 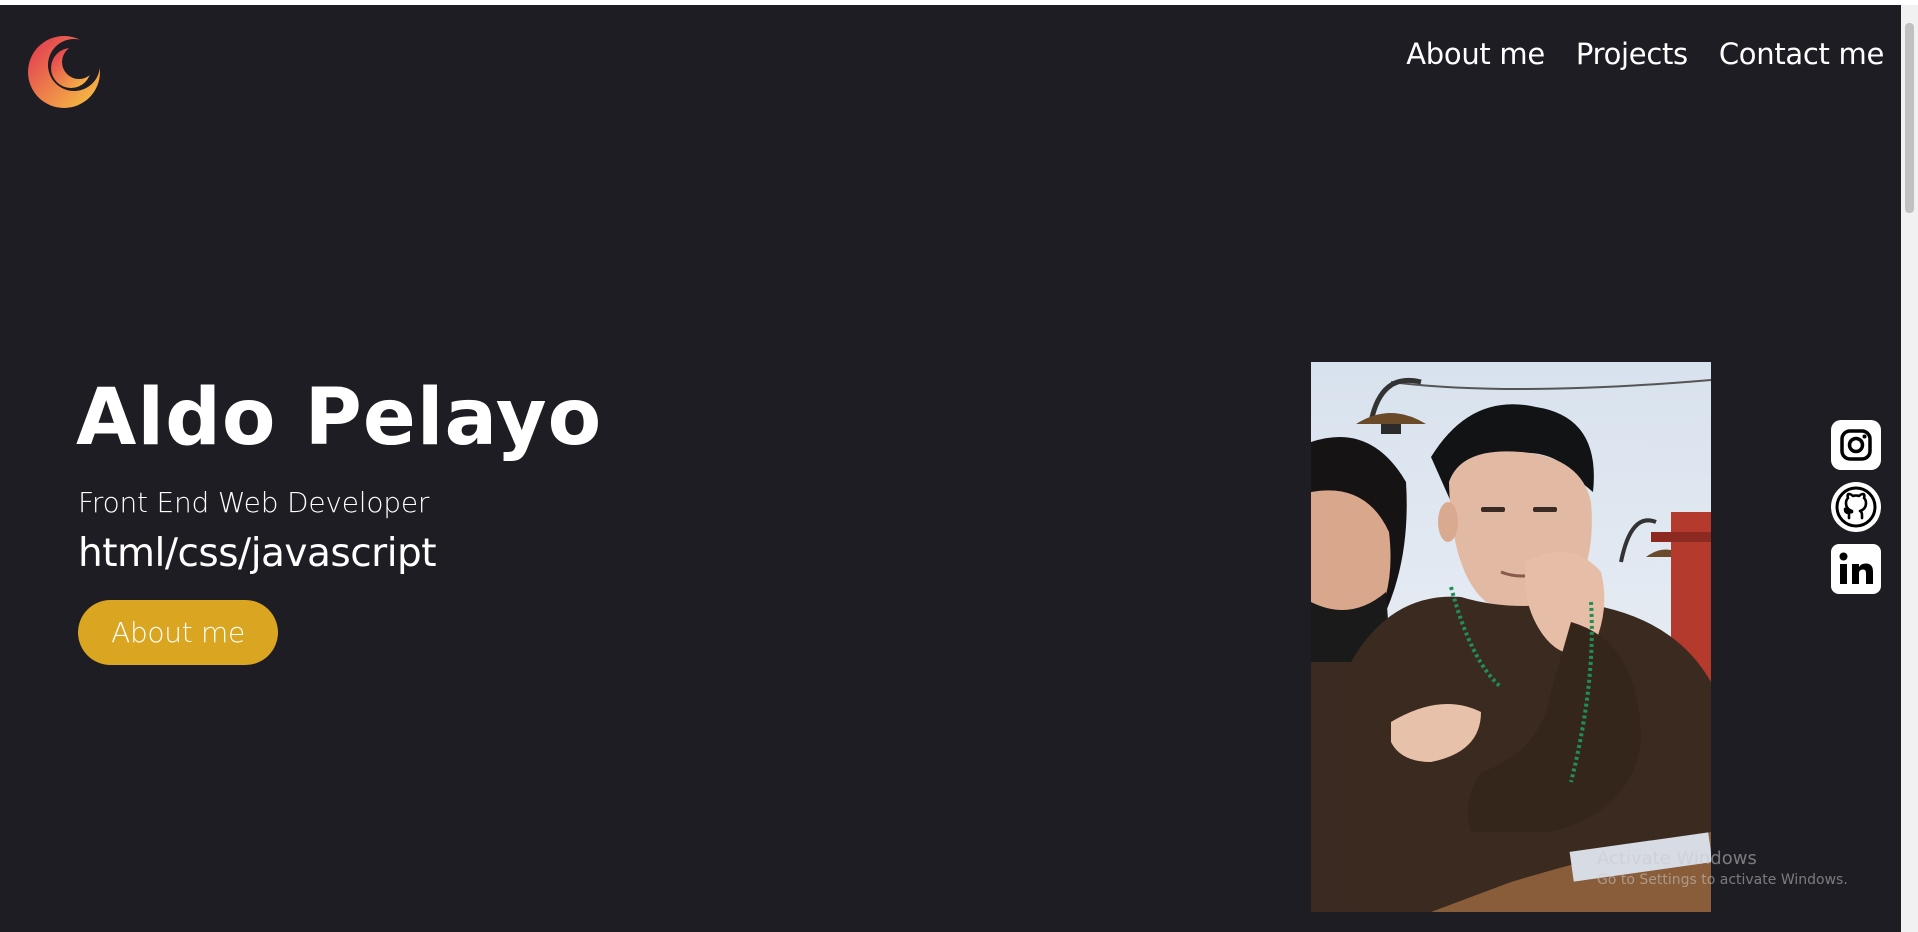 What do you see at coordinates (1475, 54) in the screenshot?
I see `nav-about-me: About me` at bounding box center [1475, 54].